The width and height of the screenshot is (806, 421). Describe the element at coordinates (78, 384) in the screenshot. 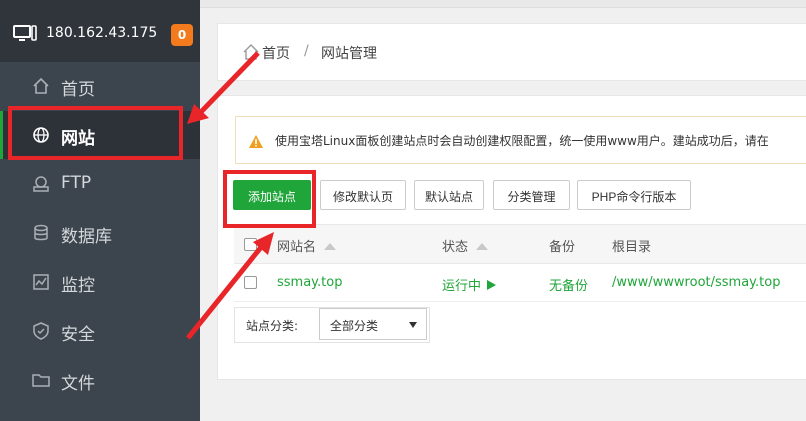

I see `sidebar-item-label: 文件` at that location.